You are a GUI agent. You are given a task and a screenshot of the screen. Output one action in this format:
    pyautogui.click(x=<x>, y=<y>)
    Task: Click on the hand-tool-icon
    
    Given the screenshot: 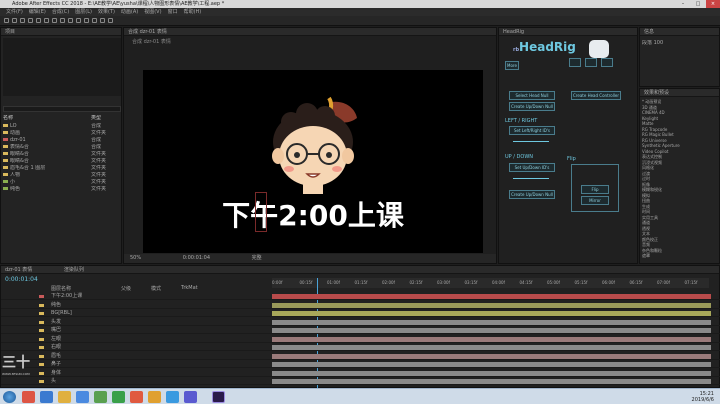 What is the action you would take?
    pyautogui.click(x=22, y=20)
    